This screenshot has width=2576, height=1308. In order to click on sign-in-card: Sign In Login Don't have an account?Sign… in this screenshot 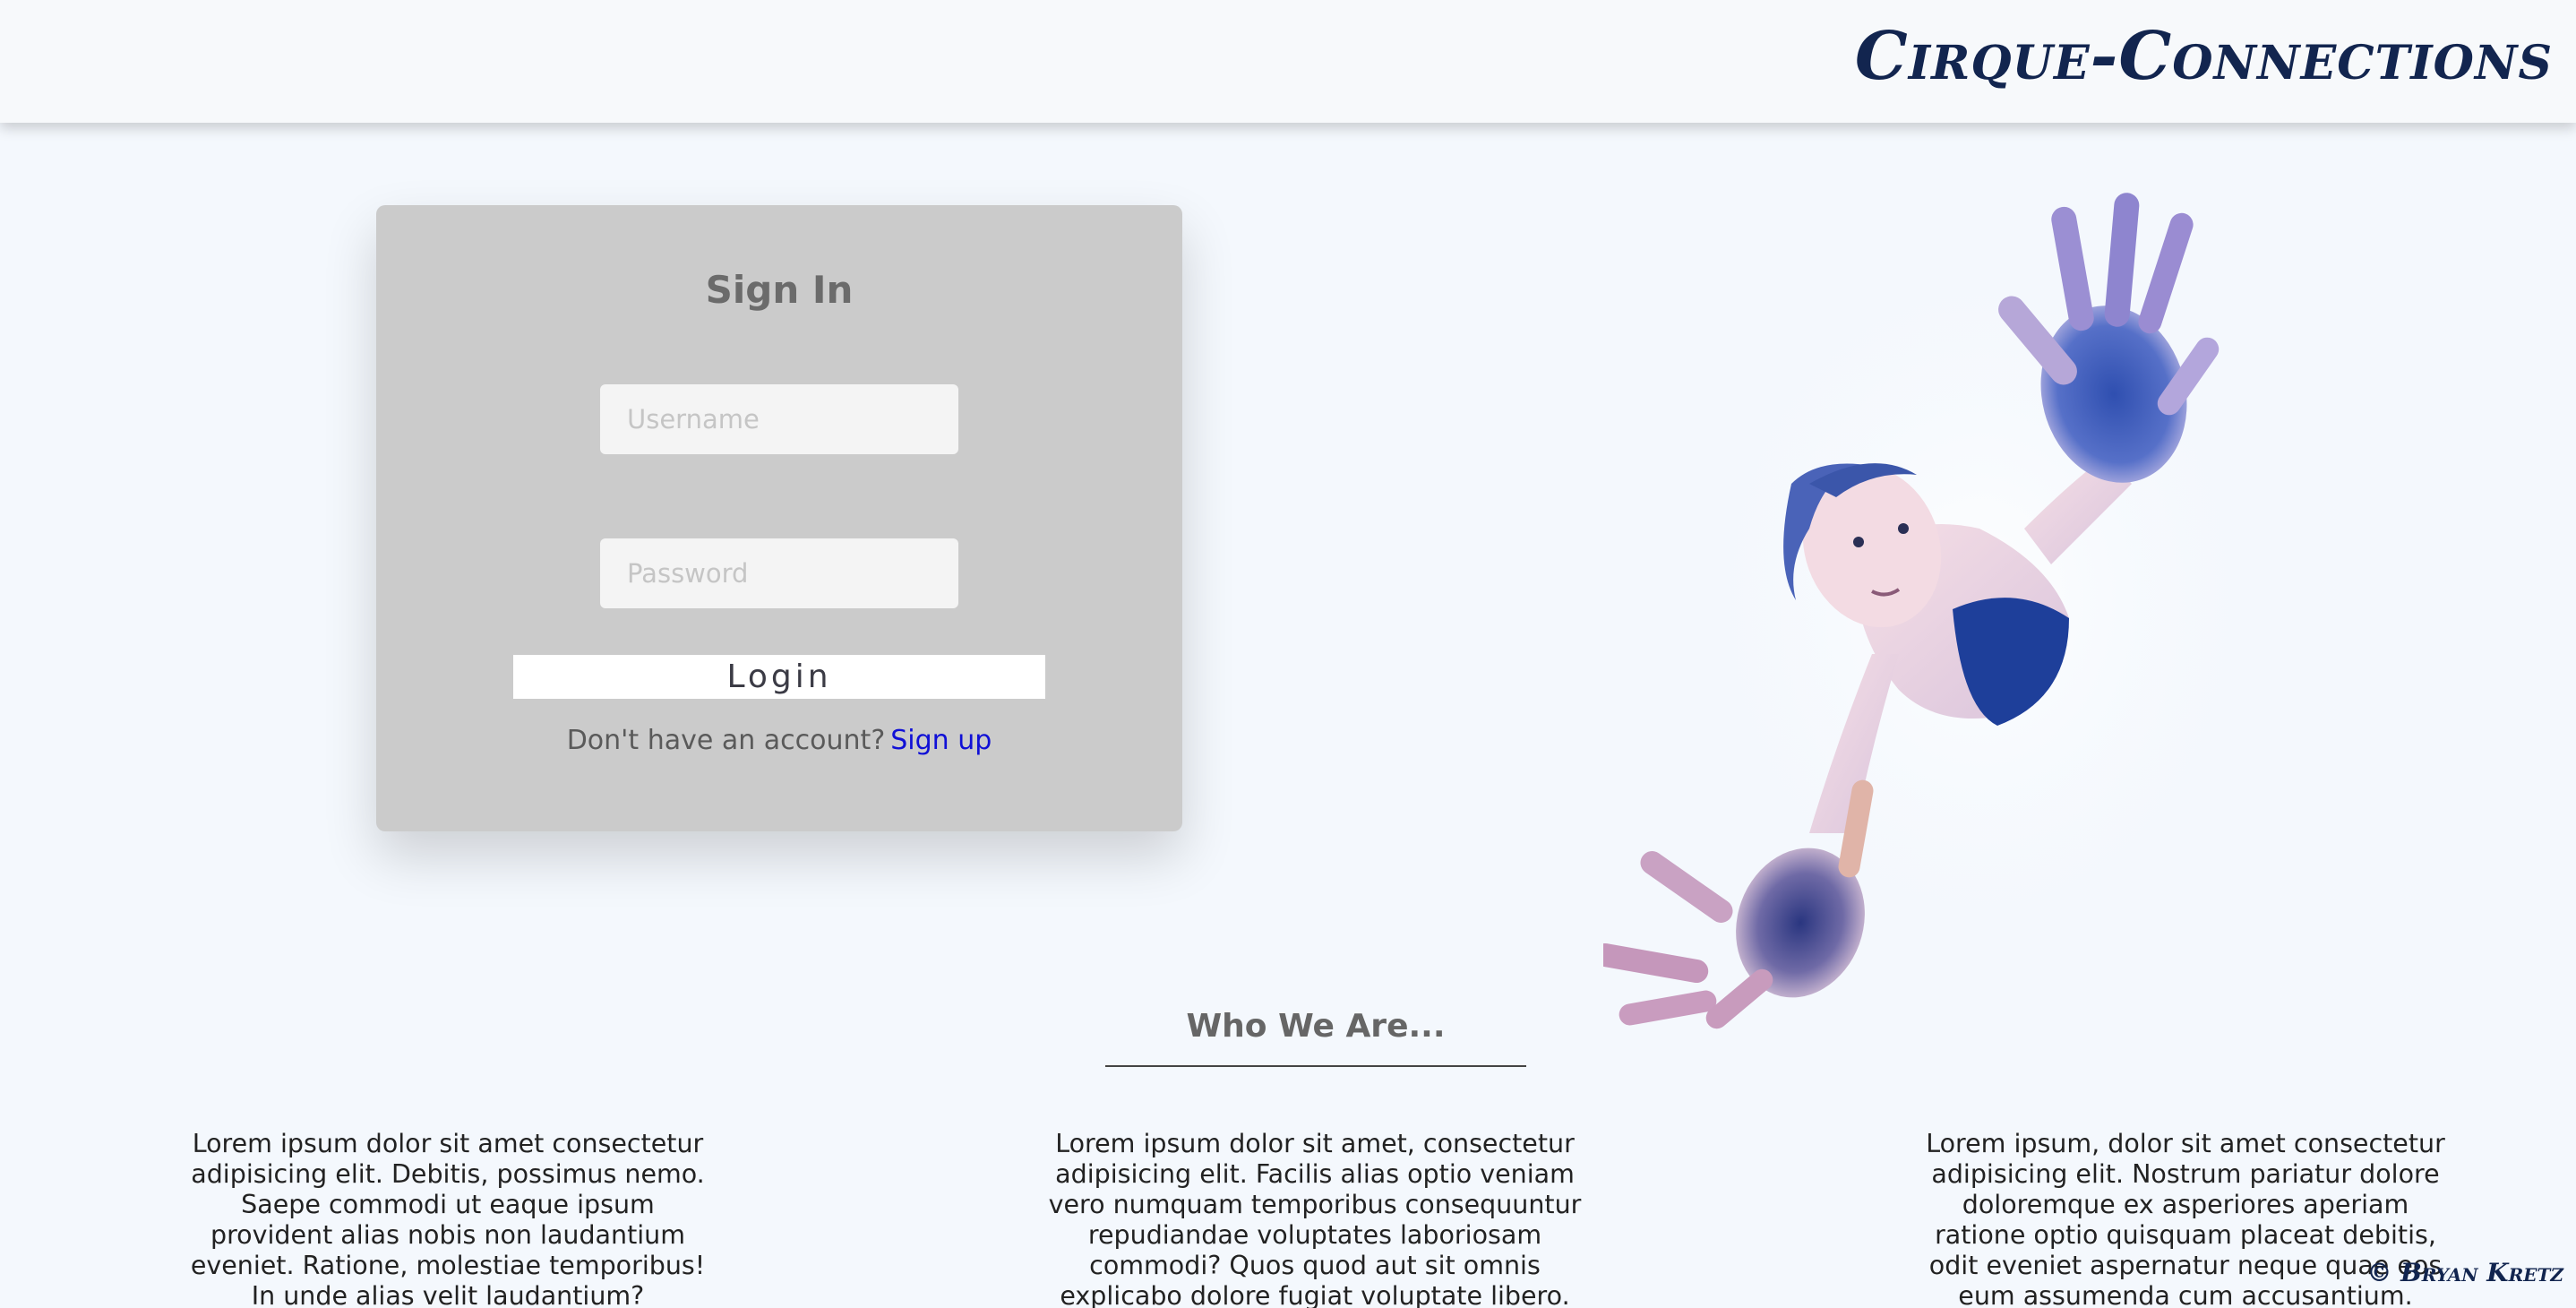, I will do `click(779, 518)`.